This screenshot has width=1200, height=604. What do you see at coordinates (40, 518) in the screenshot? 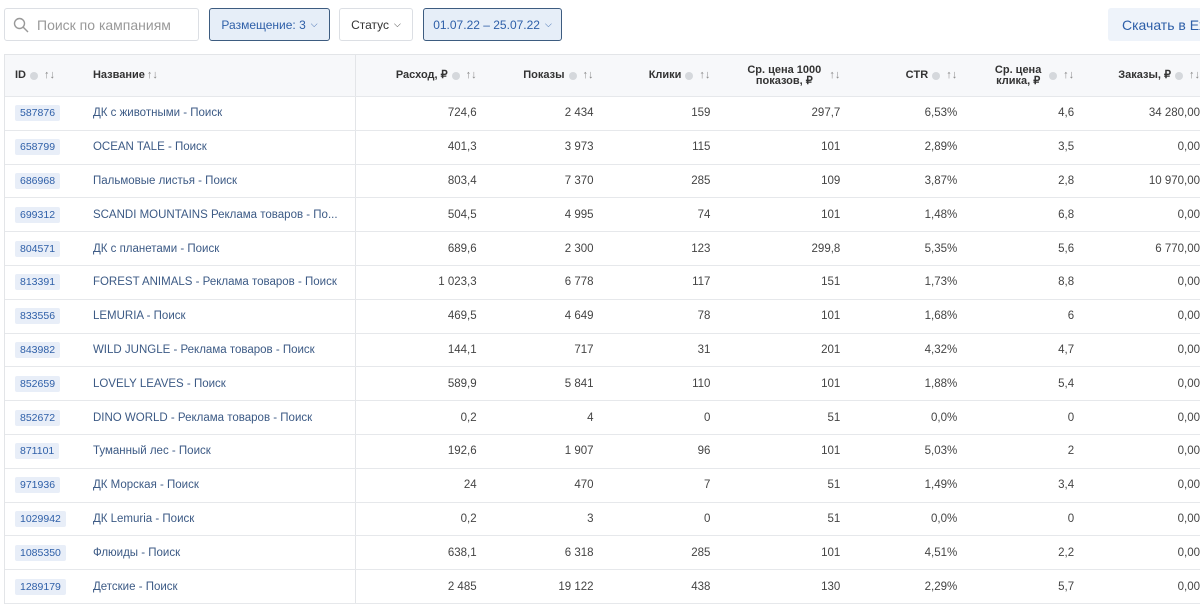
I see `campaign-id-badge: 1029942` at bounding box center [40, 518].